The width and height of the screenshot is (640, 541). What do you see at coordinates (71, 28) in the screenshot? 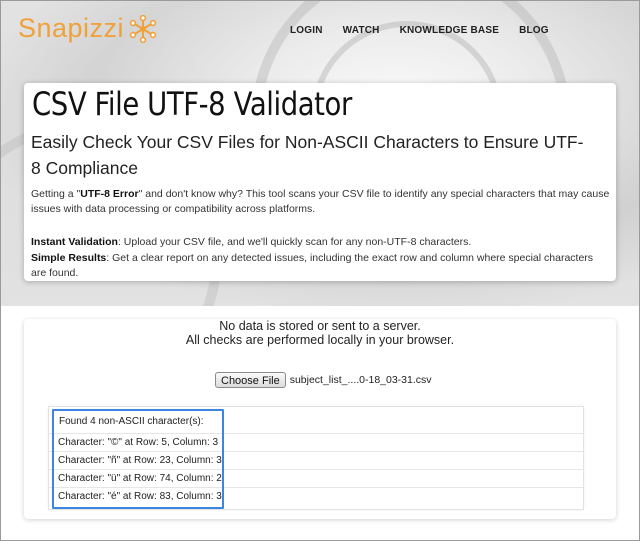
I see `logo-text: Snapizzi` at bounding box center [71, 28].